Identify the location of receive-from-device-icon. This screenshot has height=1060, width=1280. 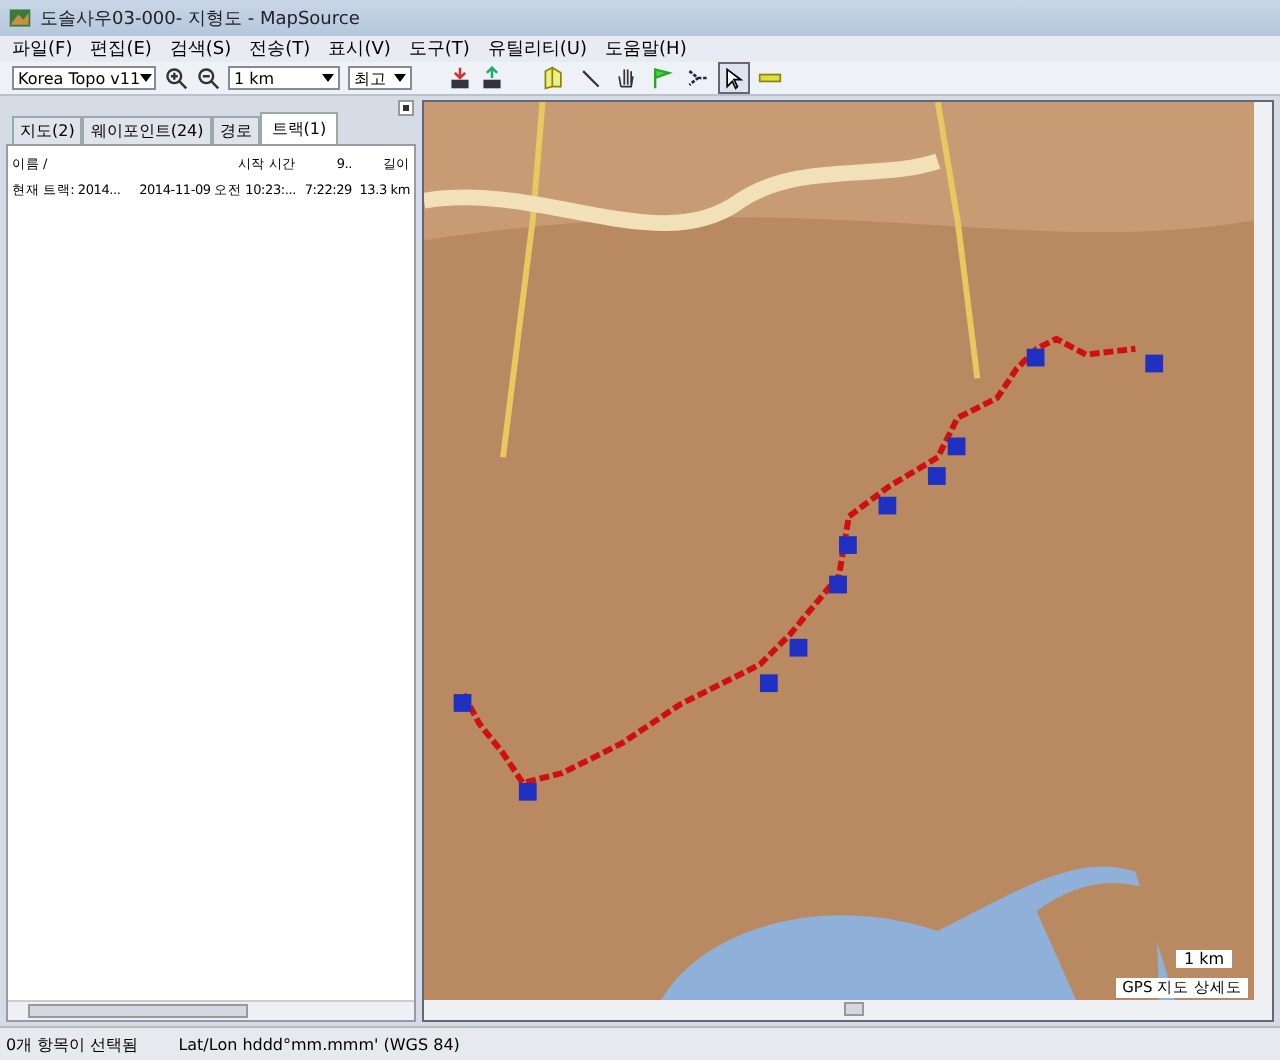
(460, 78).